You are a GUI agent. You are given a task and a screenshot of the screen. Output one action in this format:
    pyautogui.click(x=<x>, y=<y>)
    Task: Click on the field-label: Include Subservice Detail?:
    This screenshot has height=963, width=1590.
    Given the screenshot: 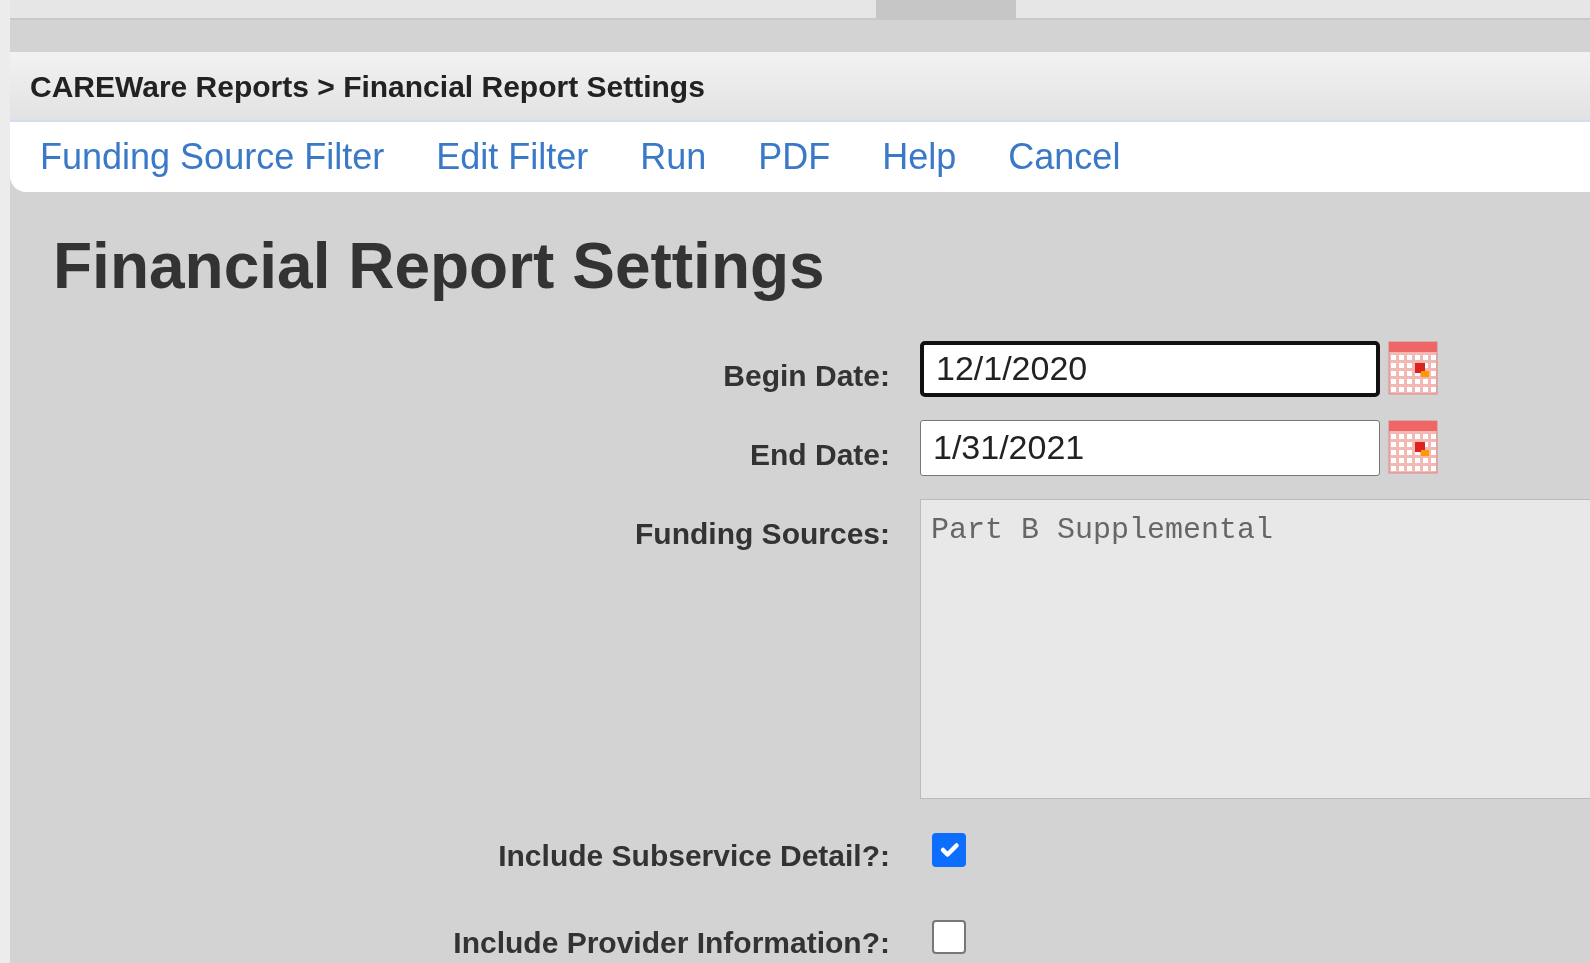 What is the action you would take?
    pyautogui.click(x=694, y=855)
    